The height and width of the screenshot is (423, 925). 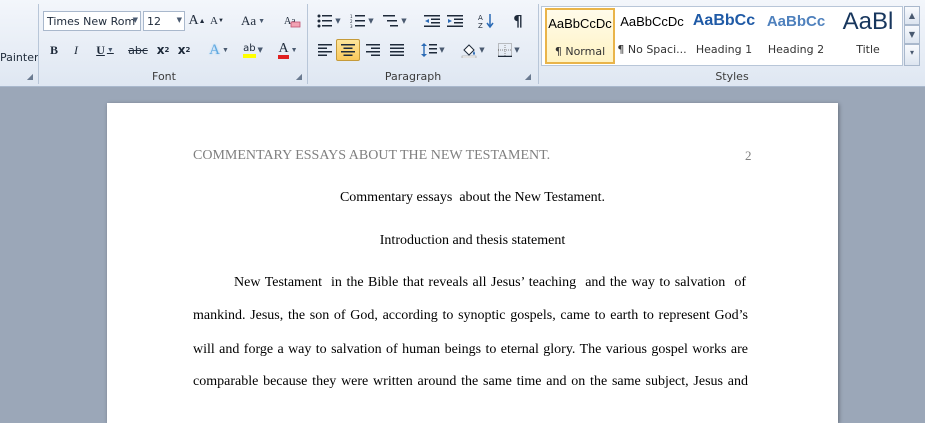 I want to click on numbering-button: 1 2 3 ▼, so click(x=362, y=21).